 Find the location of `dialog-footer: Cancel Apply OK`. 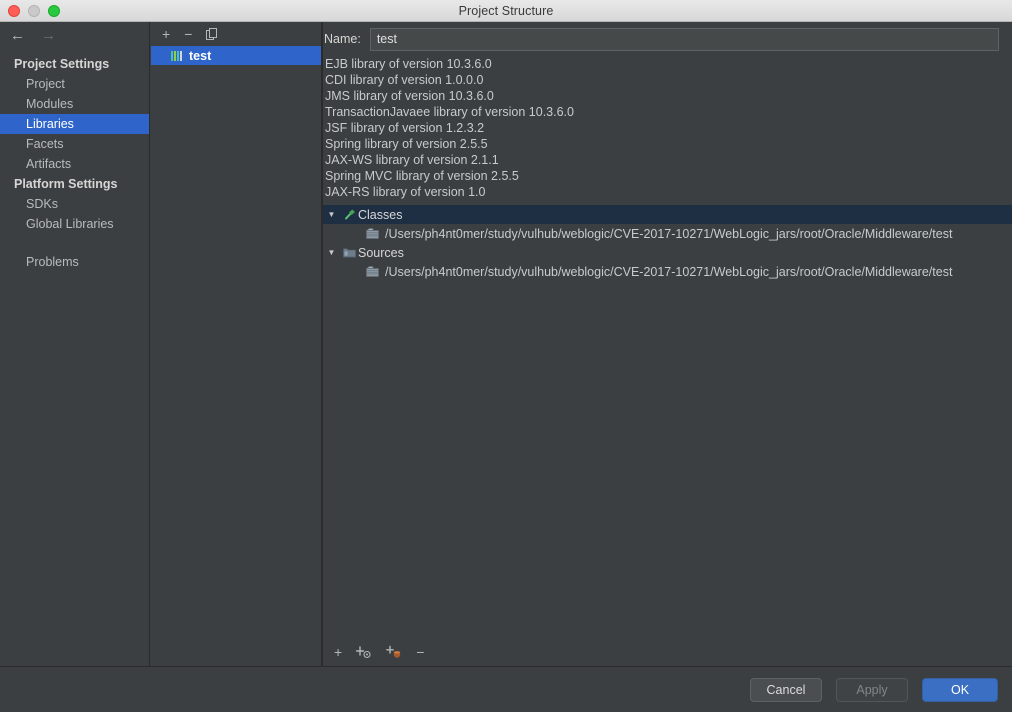

dialog-footer: Cancel Apply OK is located at coordinates (506, 689).